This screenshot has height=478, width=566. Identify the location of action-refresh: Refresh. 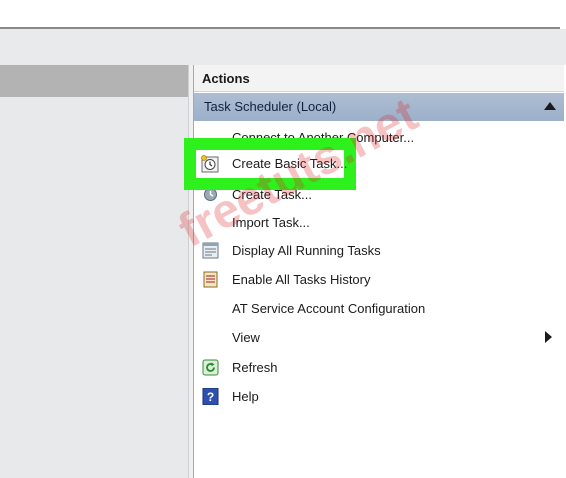
(379, 367).